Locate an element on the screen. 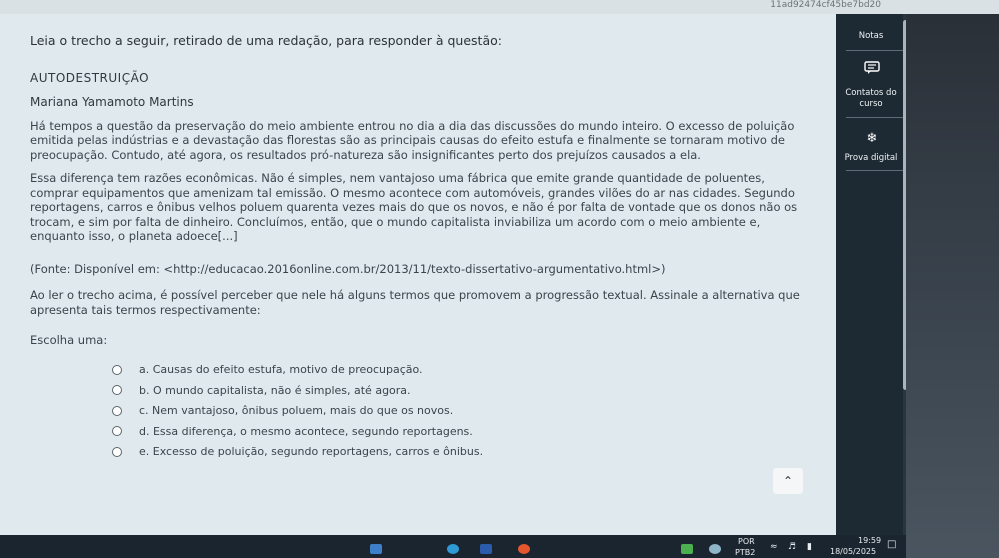  scroll-to-top-button: ⌃ is located at coordinates (788, 481).